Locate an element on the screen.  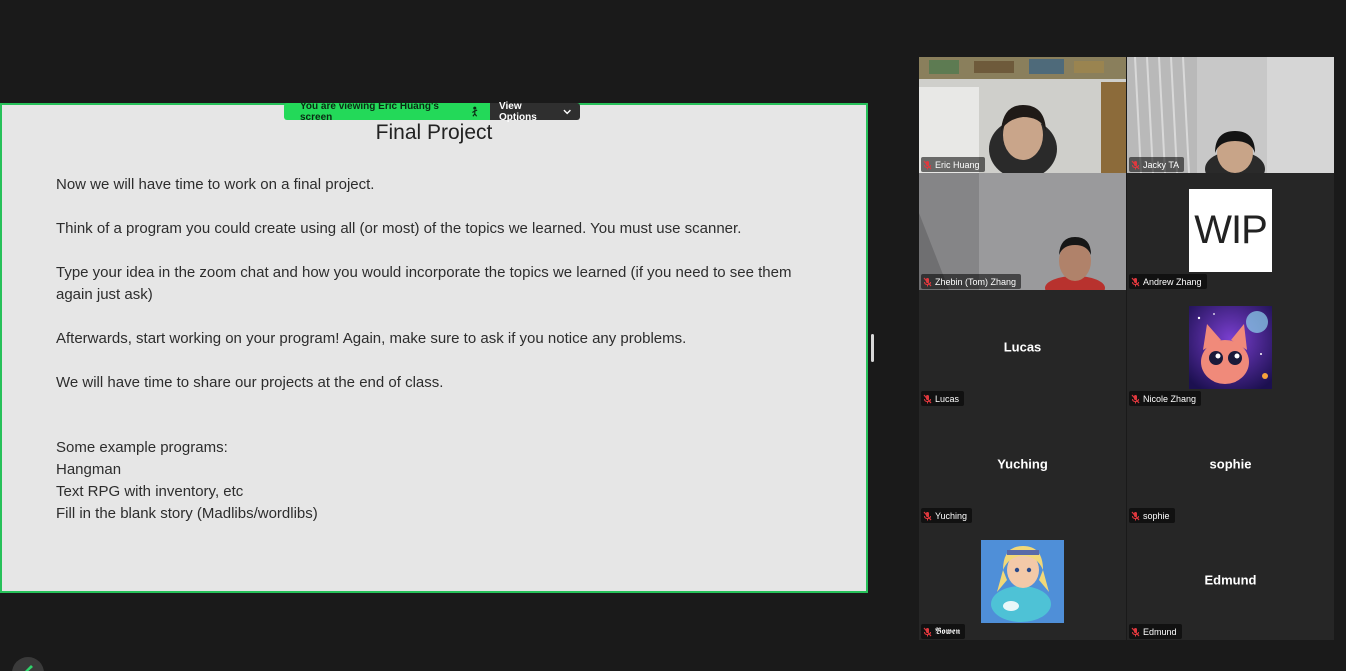
participant-display-name: sophie is located at coordinates (1230, 464).